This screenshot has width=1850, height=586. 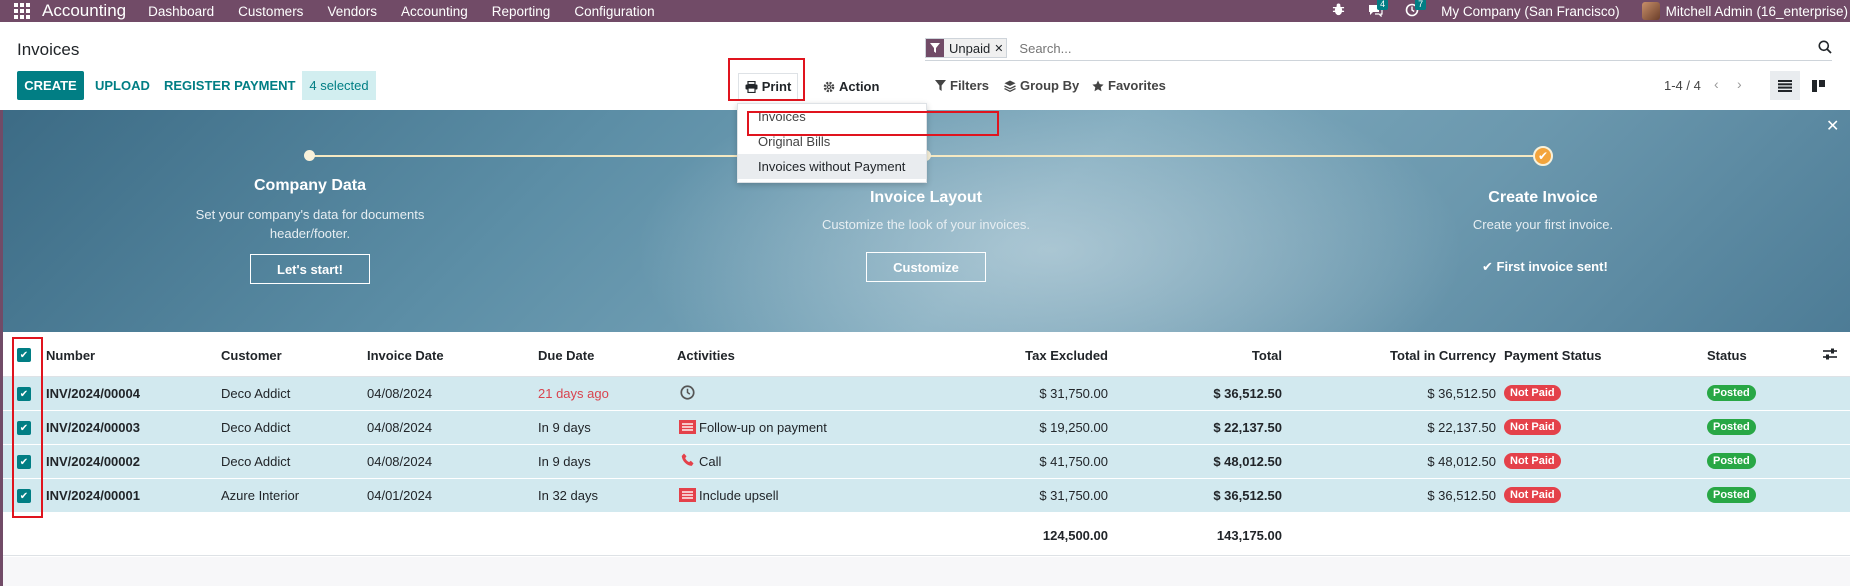 What do you see at coordinates (564, 427) in the screenshot?
I see `cell-due-date: In 9 days` at bounding box center [564, 427].